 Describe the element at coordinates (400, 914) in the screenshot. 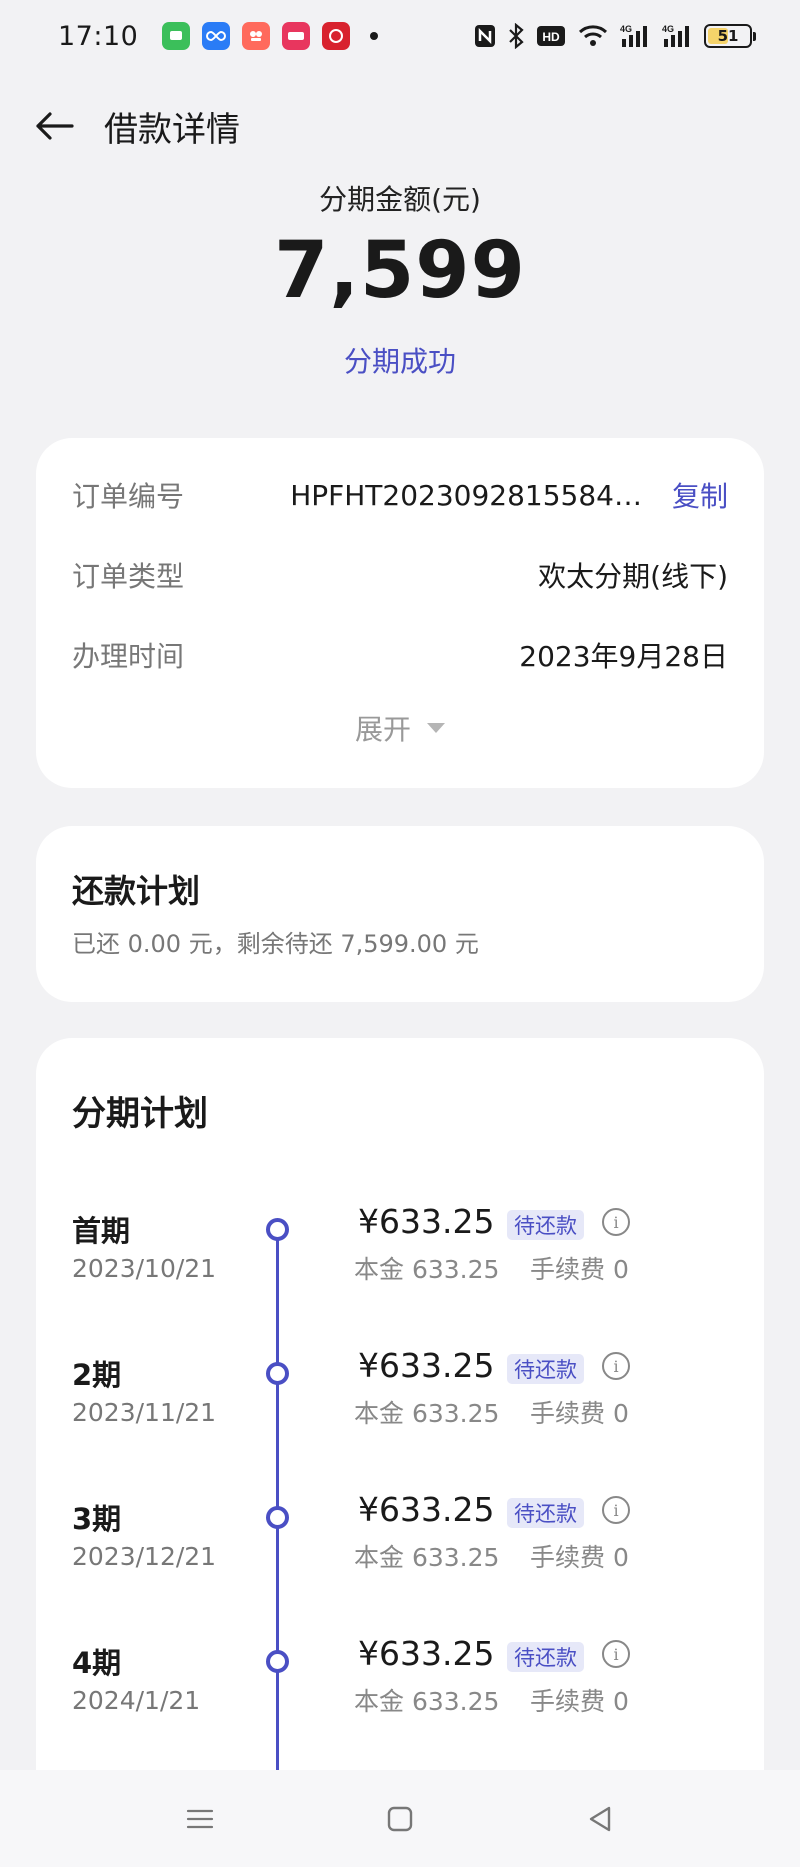

I see `repayment-plan-card: 还款计划 已还 0.00 元，剩余待还 7,599.00 元` at that location.